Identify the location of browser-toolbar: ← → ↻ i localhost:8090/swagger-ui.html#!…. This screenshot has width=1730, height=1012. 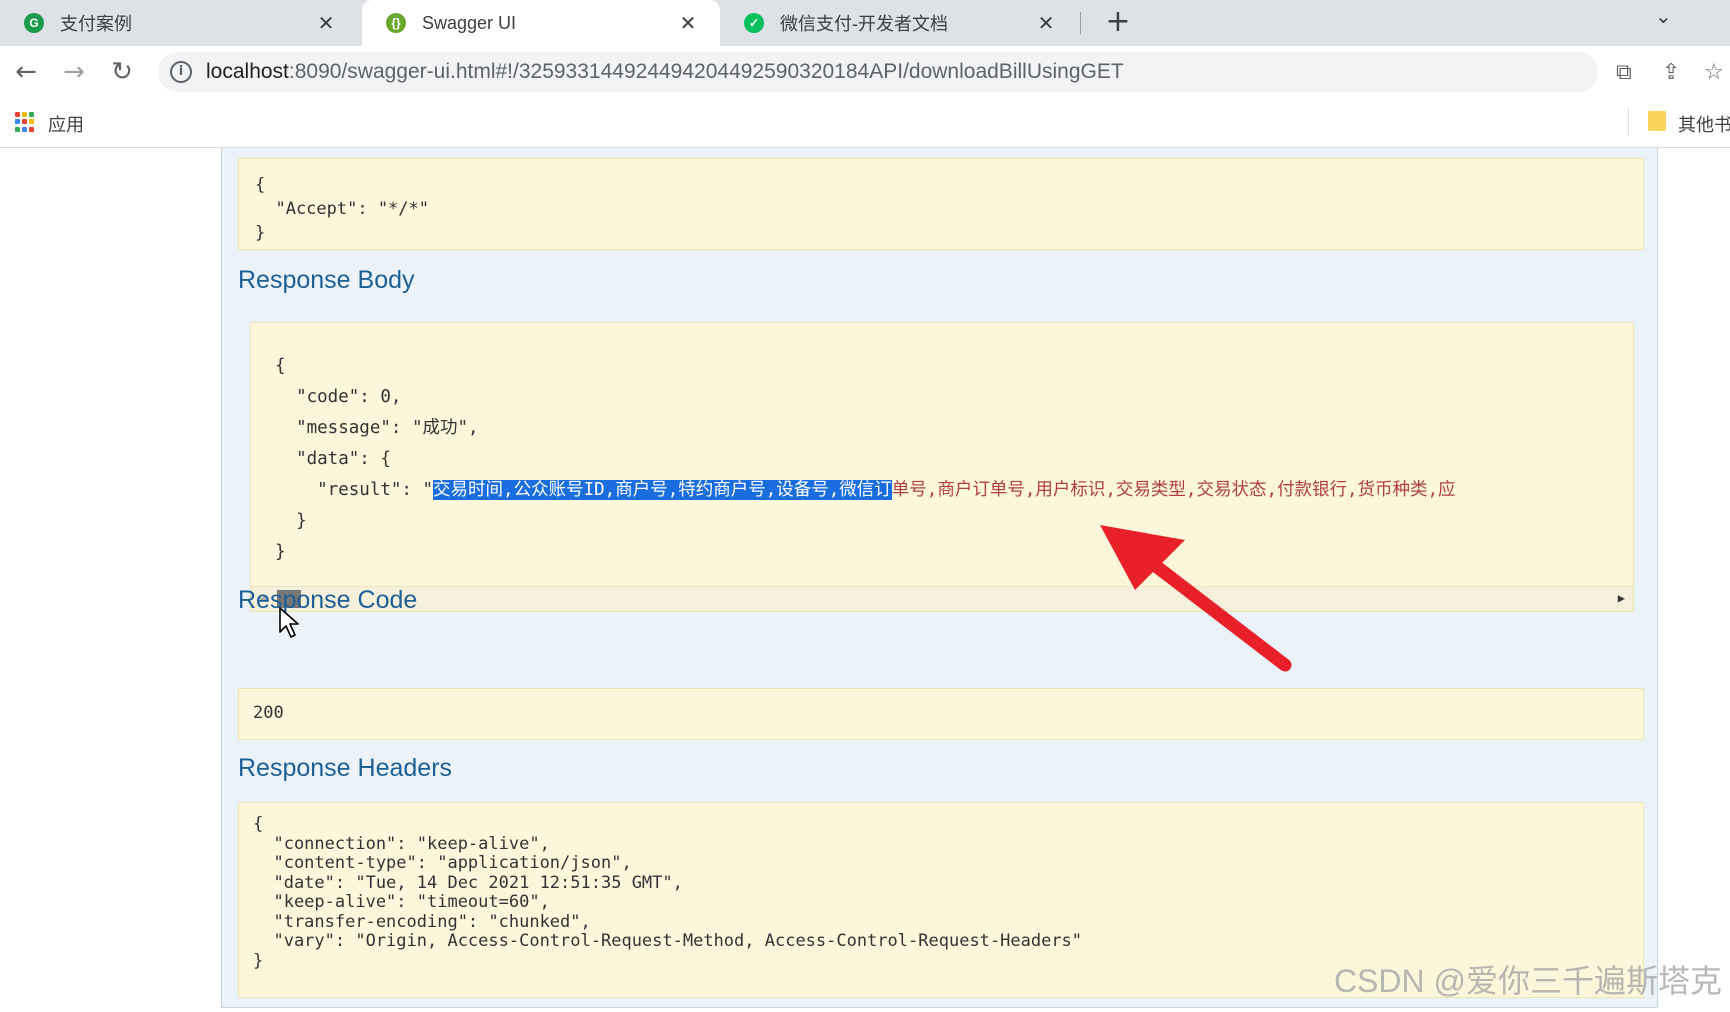
(865, 72).